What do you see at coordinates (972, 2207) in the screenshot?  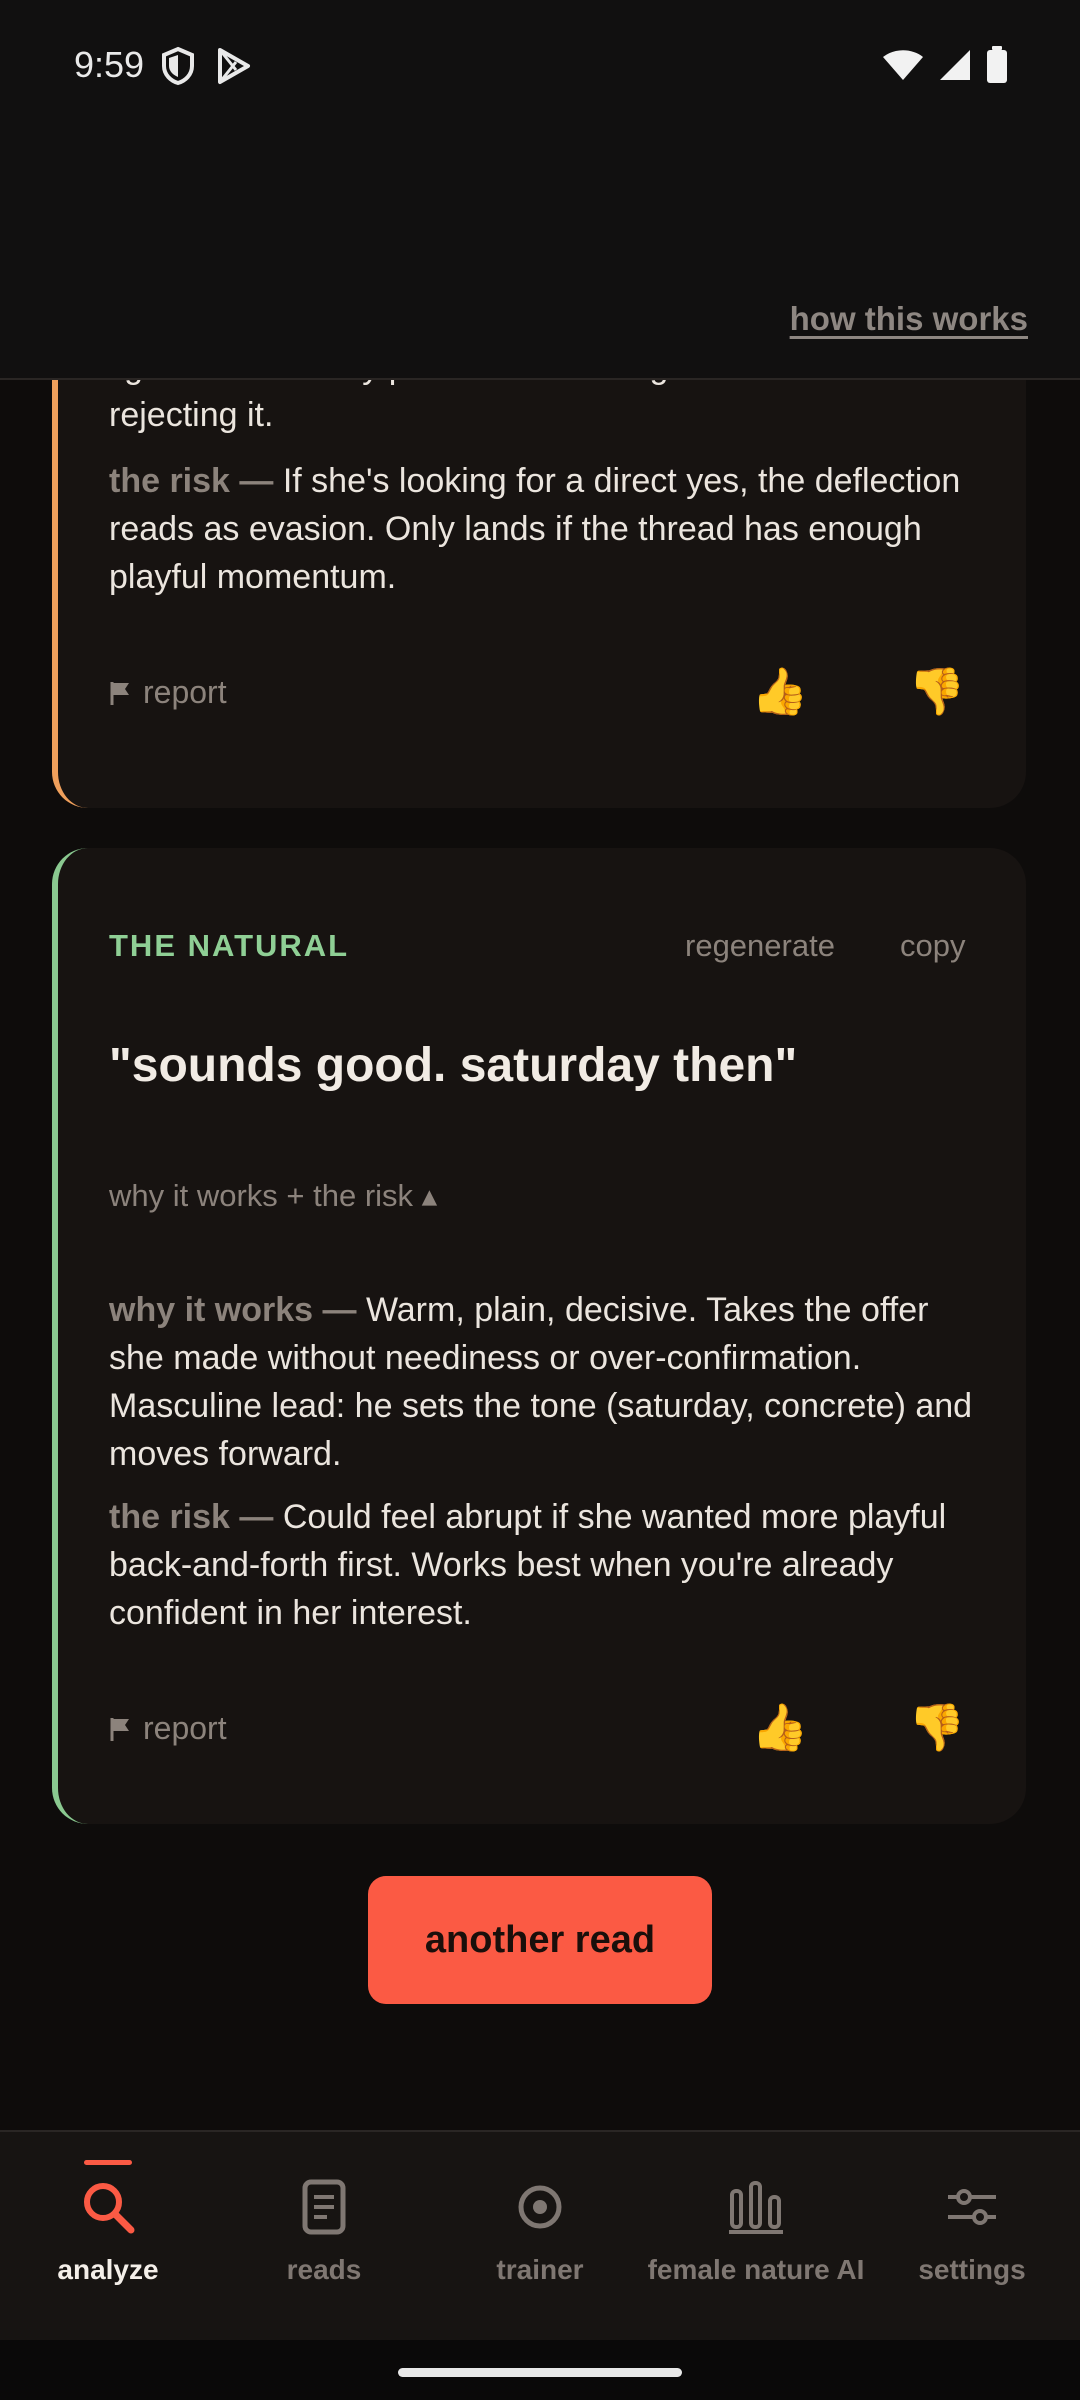 I see `sliders-icon` at bounding box center [972, 2207].